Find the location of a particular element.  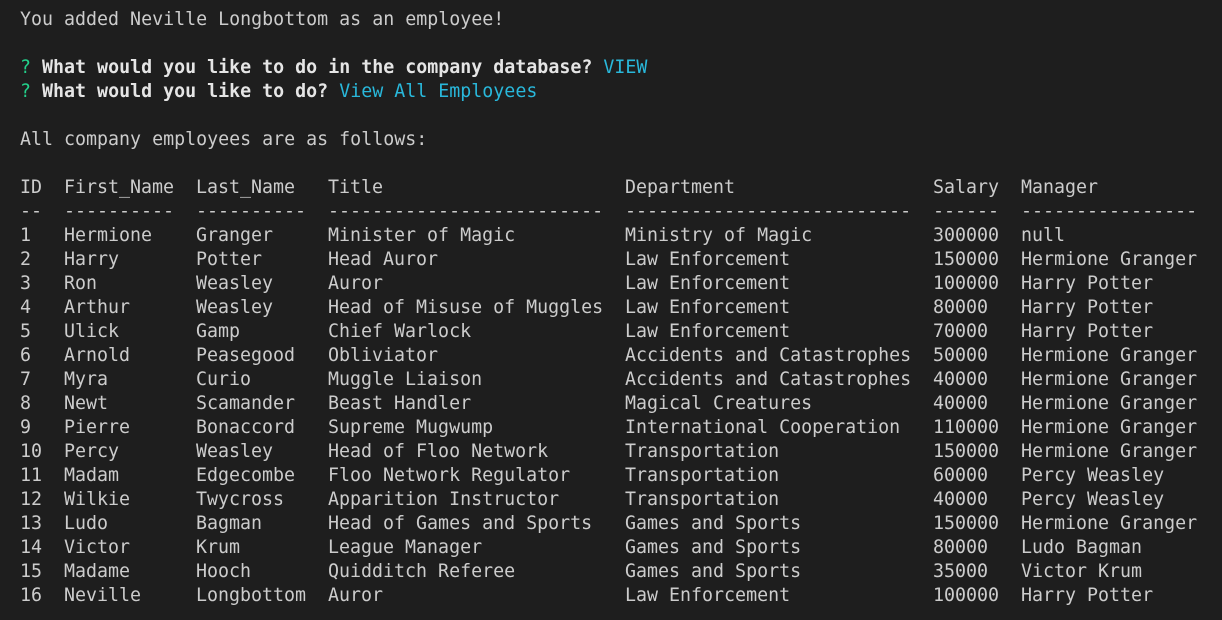

cell-id: 11 is located at coordinates (31, 475).